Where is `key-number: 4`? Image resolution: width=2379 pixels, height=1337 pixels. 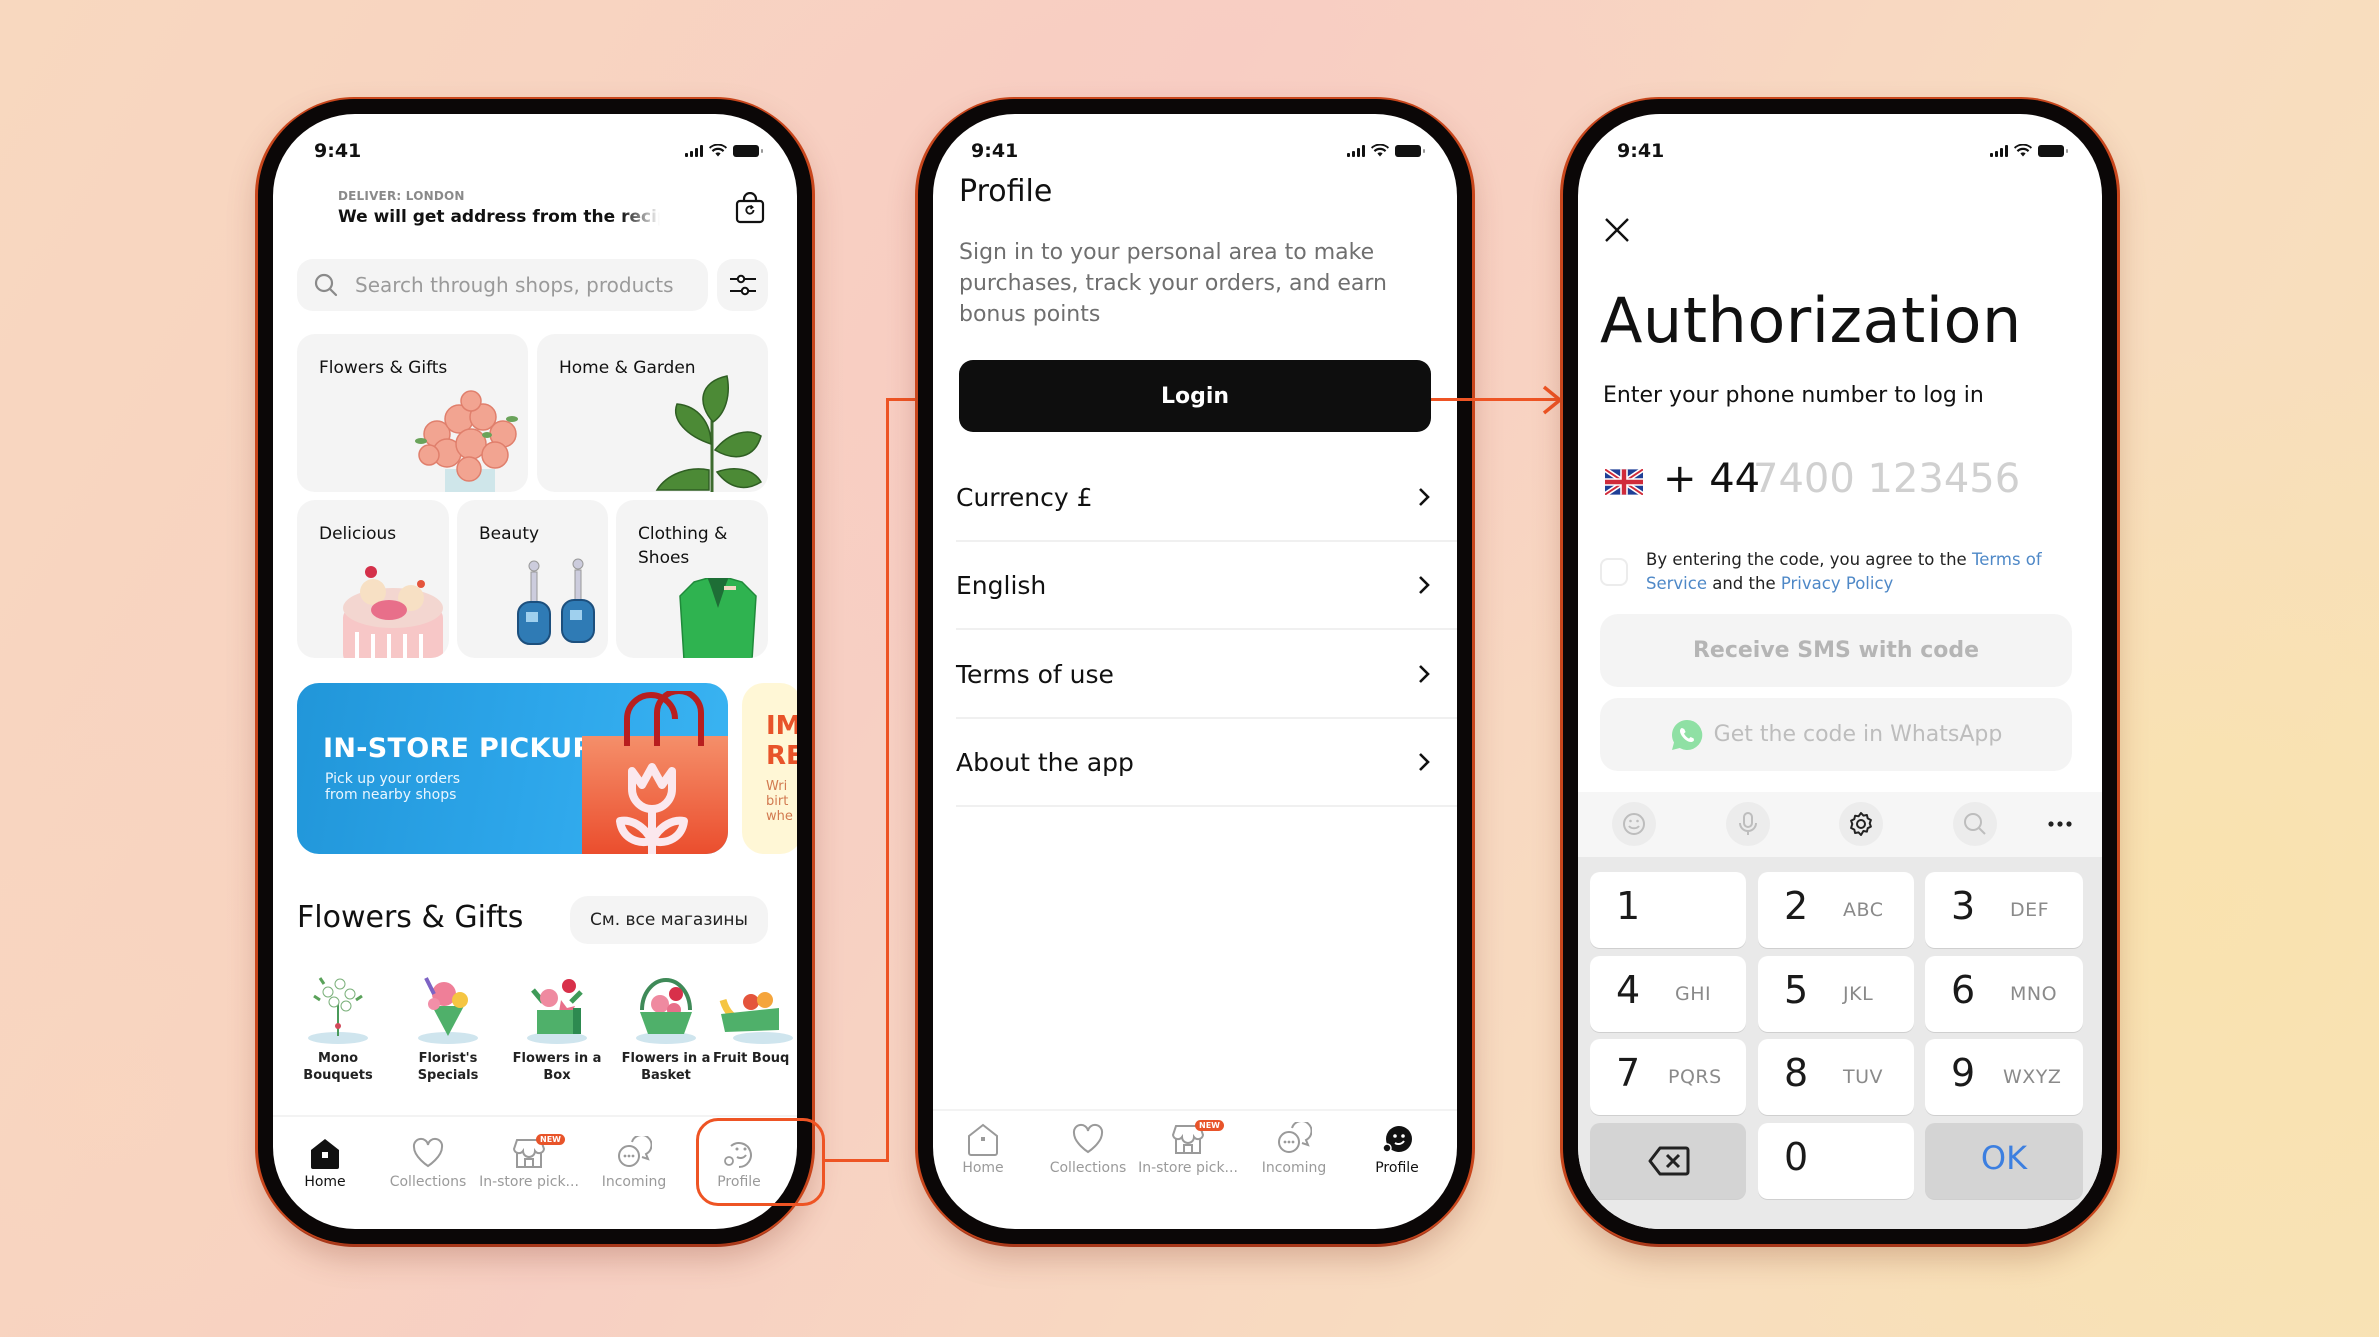
key-number: 4 is located at coordinates (1628, 990).